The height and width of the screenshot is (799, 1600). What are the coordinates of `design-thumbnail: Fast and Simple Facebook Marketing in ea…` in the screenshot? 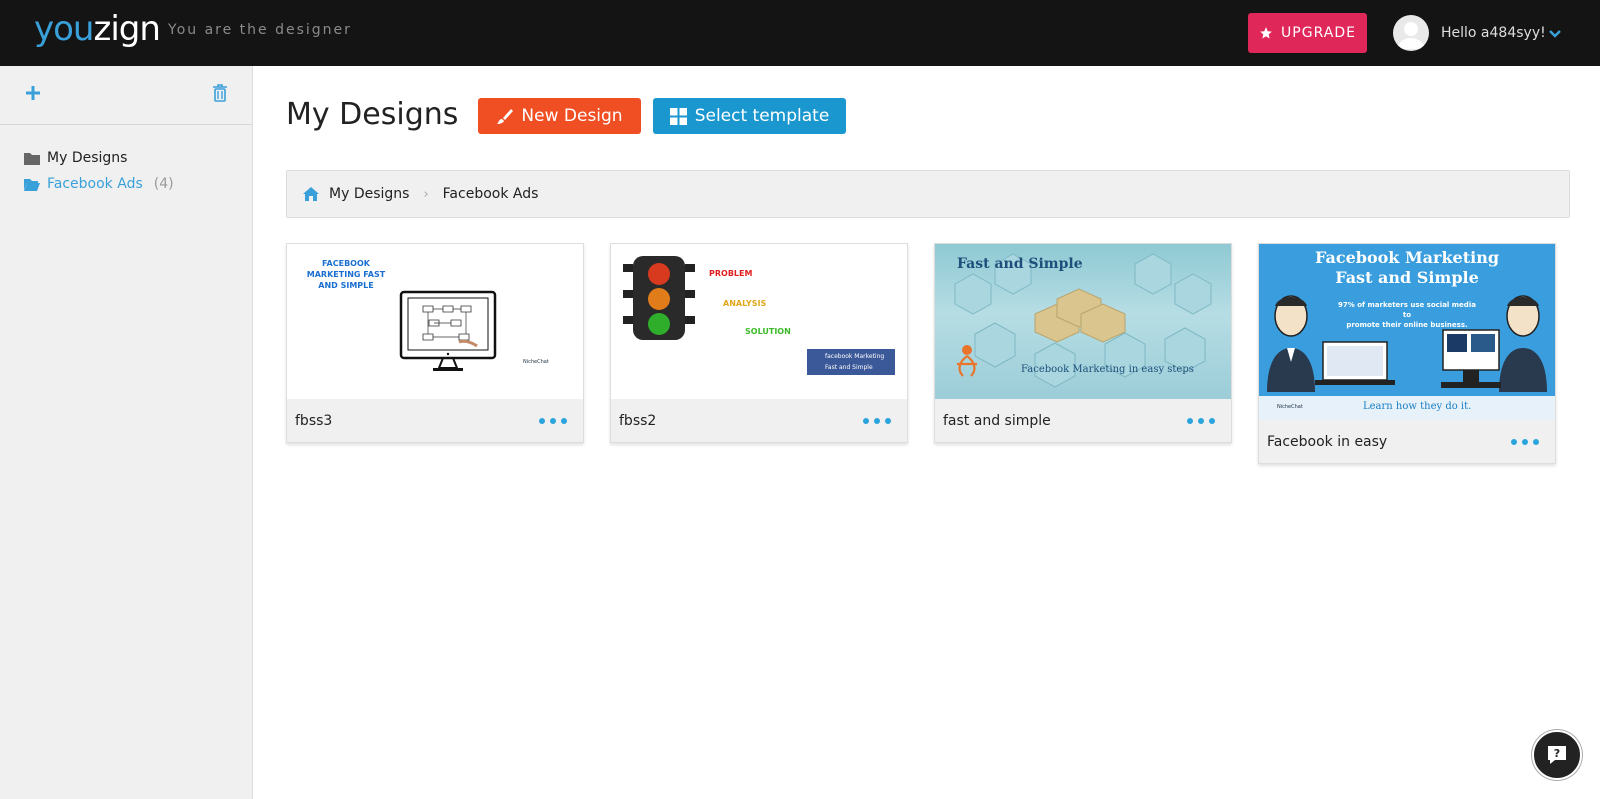 It's located at (1083, 321).